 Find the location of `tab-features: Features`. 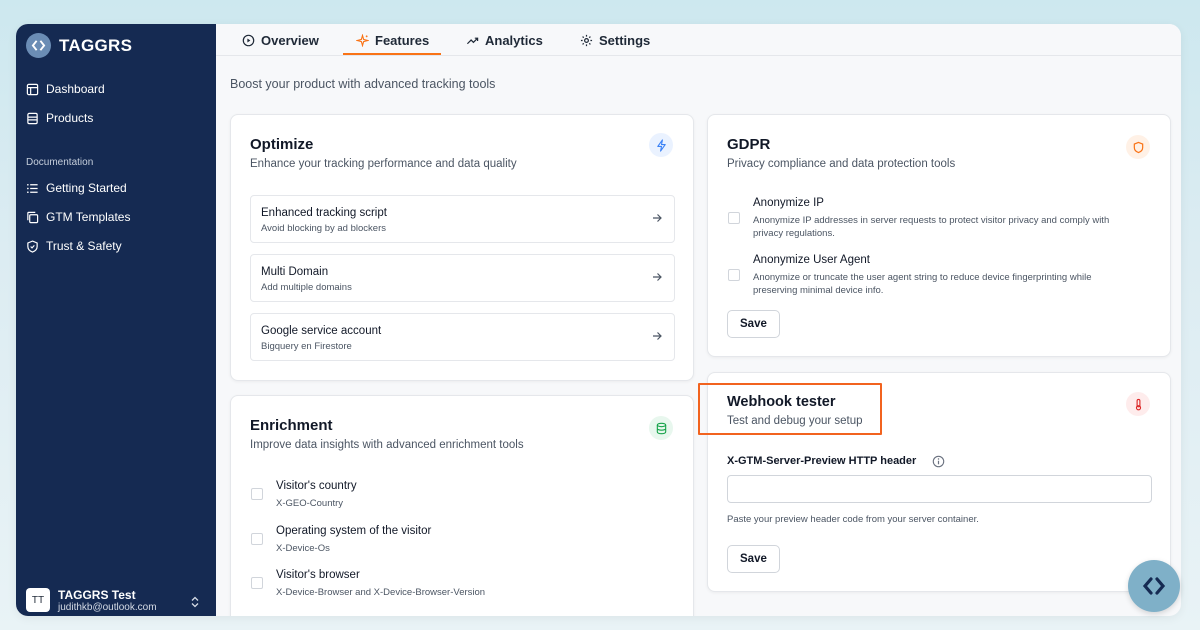

tab-features: Features is located at coordinates (392, 40).